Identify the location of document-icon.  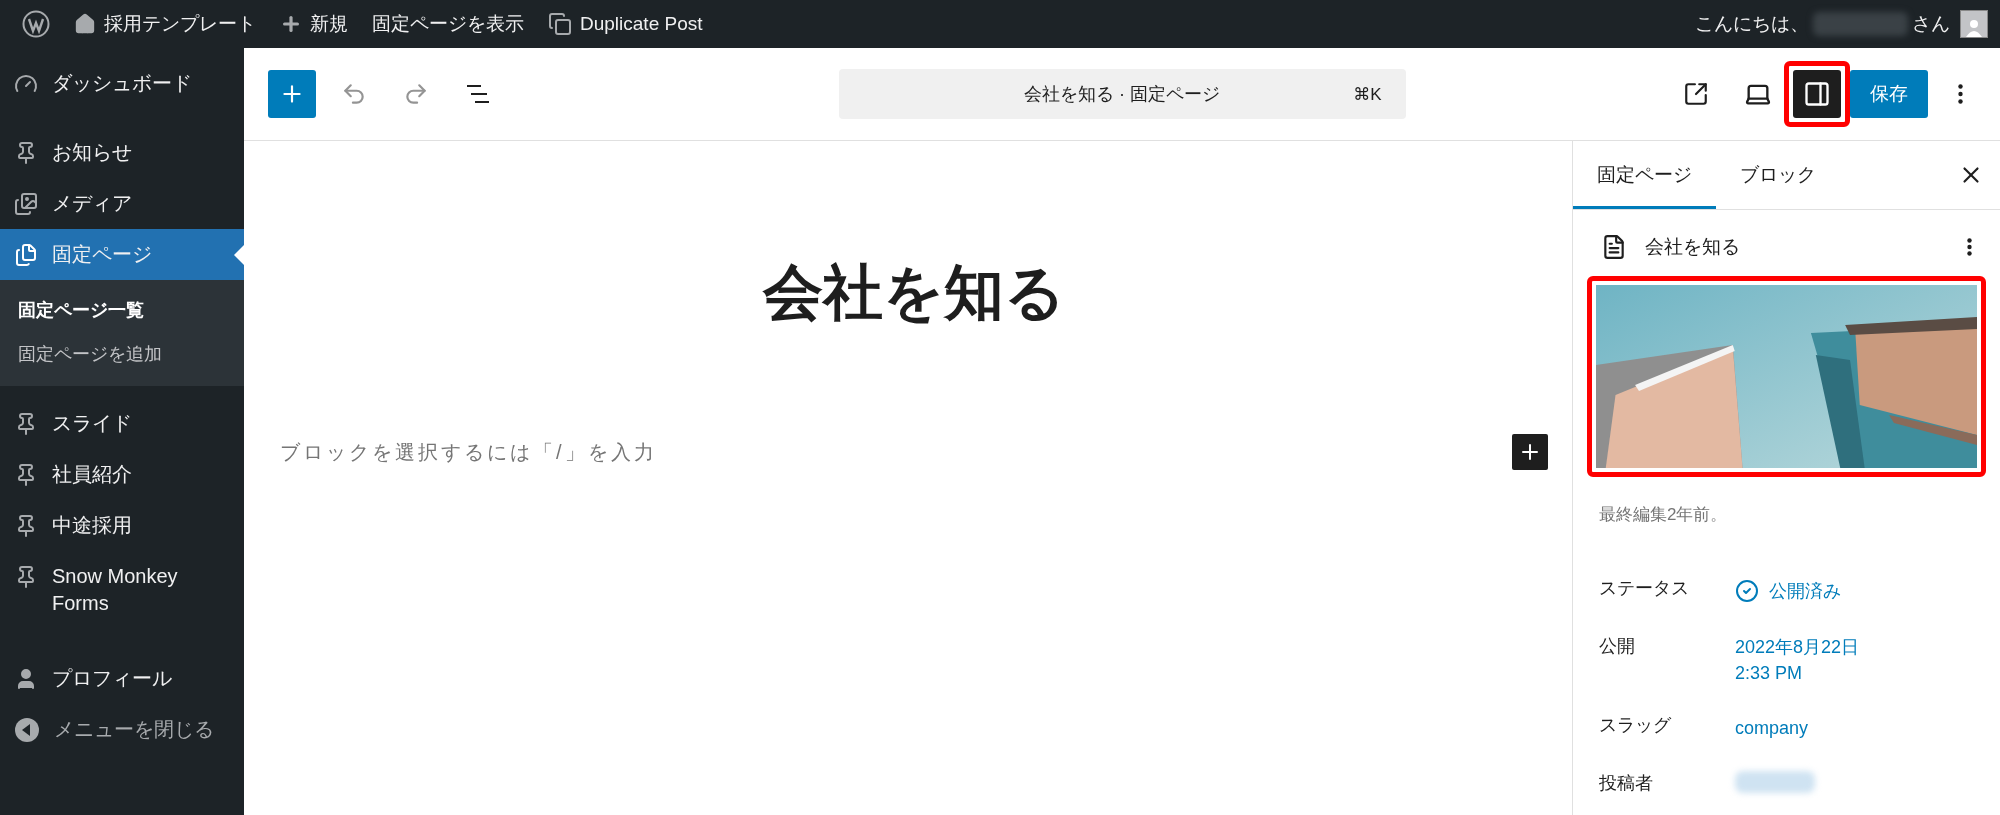
(1614, 247).